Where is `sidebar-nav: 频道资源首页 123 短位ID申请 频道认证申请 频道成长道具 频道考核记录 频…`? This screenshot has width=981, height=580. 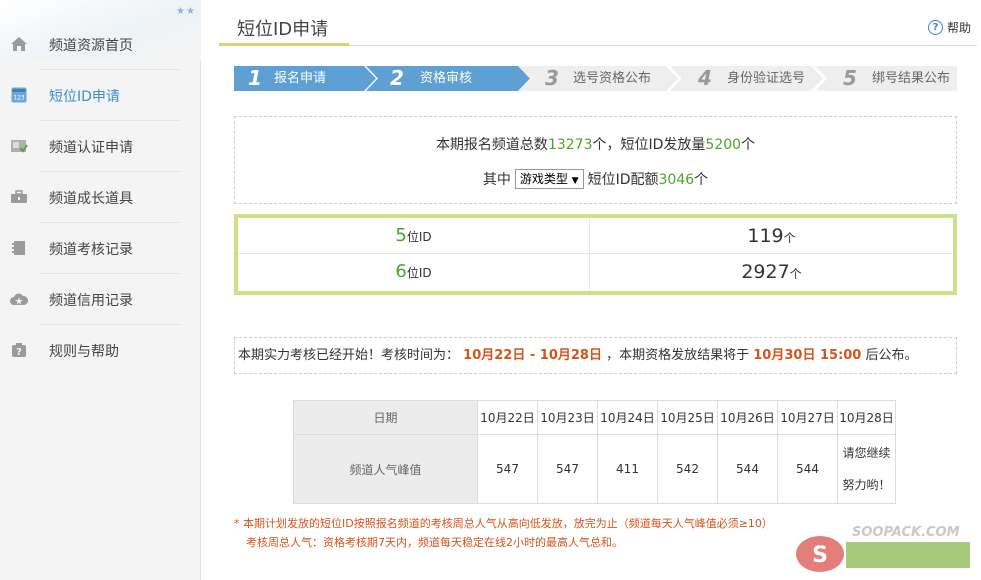
sidebar-nav: 频道资源首页 123 短位ID申请 频道认证申请 频道成长道具 频道考核记录 频… is located at coordinates (100, 197).